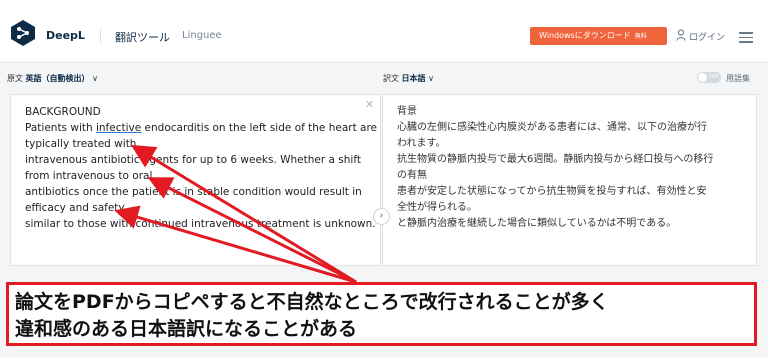 The image size is (768, 357). What do you see at coordinates (585, 35) in the screenshot?
I see `download-button-label: Windowsにダウンロード` at bounding box center [585, 35].